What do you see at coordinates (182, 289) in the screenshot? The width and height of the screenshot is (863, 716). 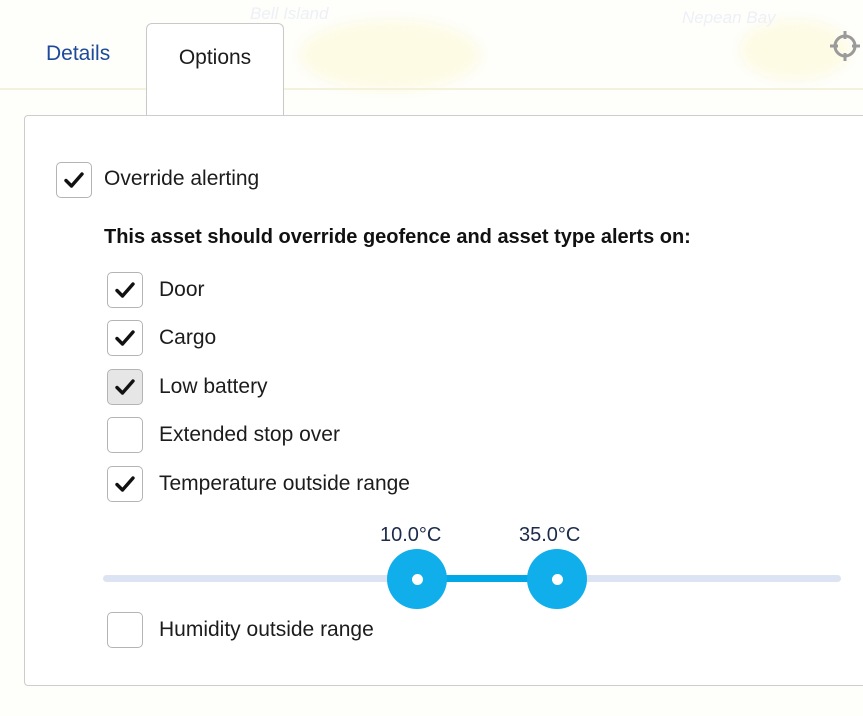 I see `door-label: Door` at bounding box center [182, 289].